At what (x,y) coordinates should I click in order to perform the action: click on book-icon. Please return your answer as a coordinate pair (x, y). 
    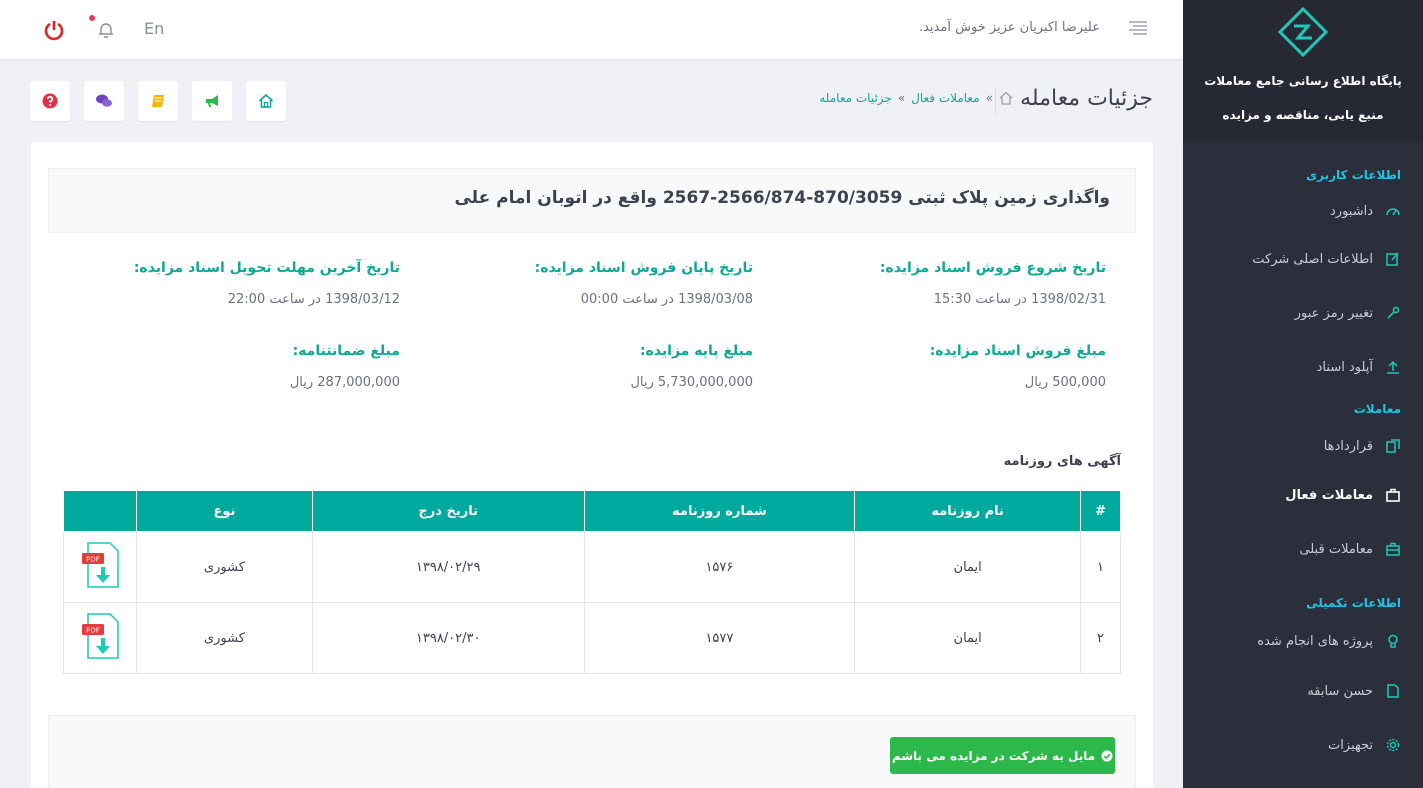
    Looking at the image, I should click on (158, 101).